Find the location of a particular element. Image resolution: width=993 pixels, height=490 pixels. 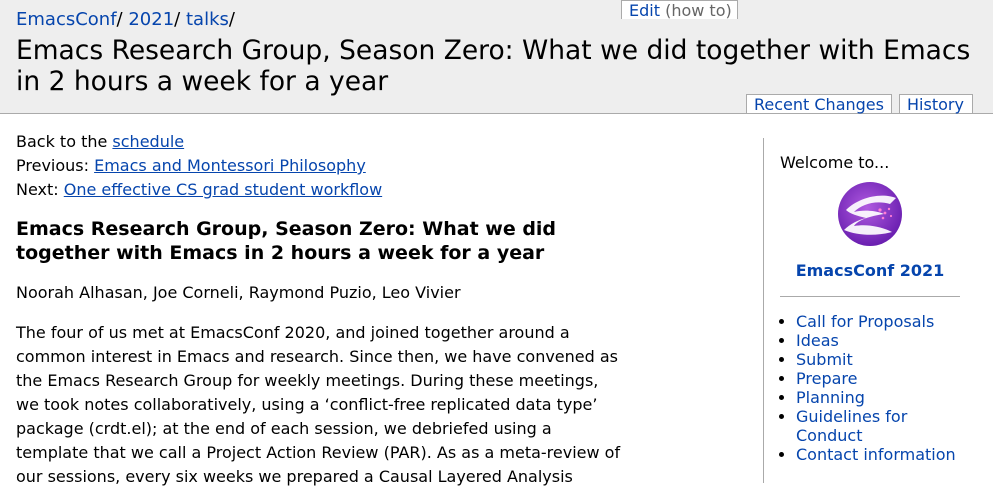

contact-information-link: Contact information is located at coordinates (876, 454).